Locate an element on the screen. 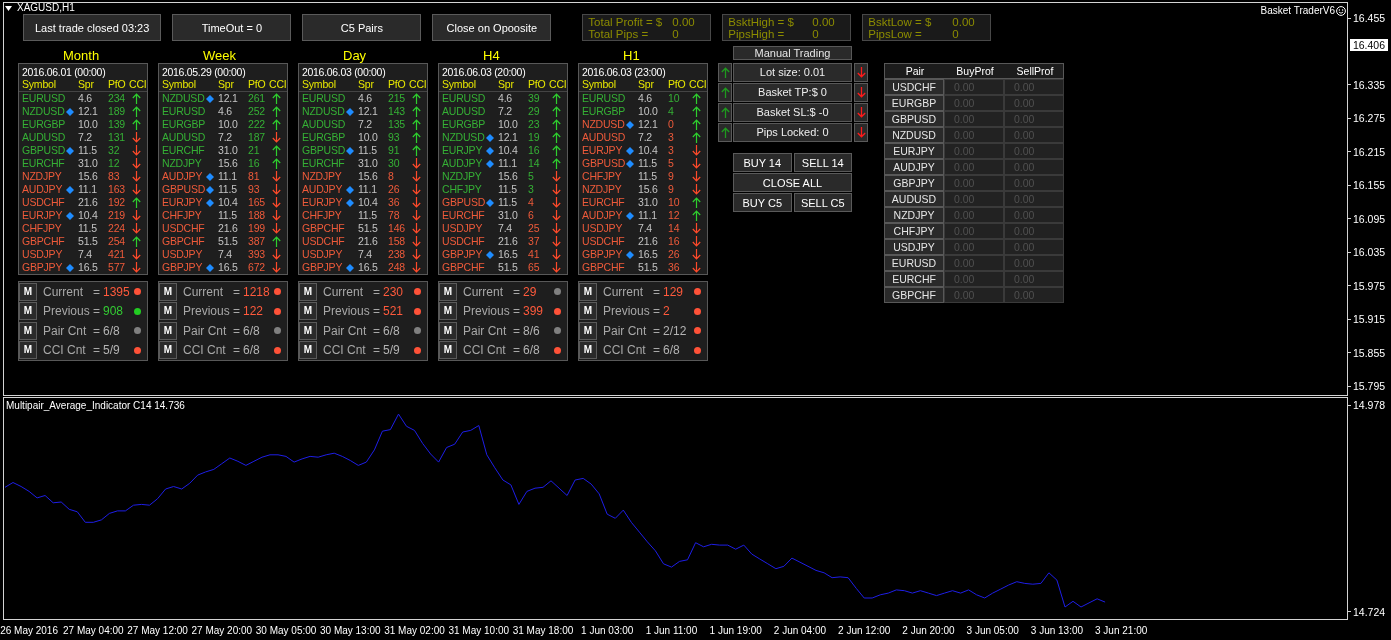  spread-cell: 10.4 is located at coordinates (228, 202).